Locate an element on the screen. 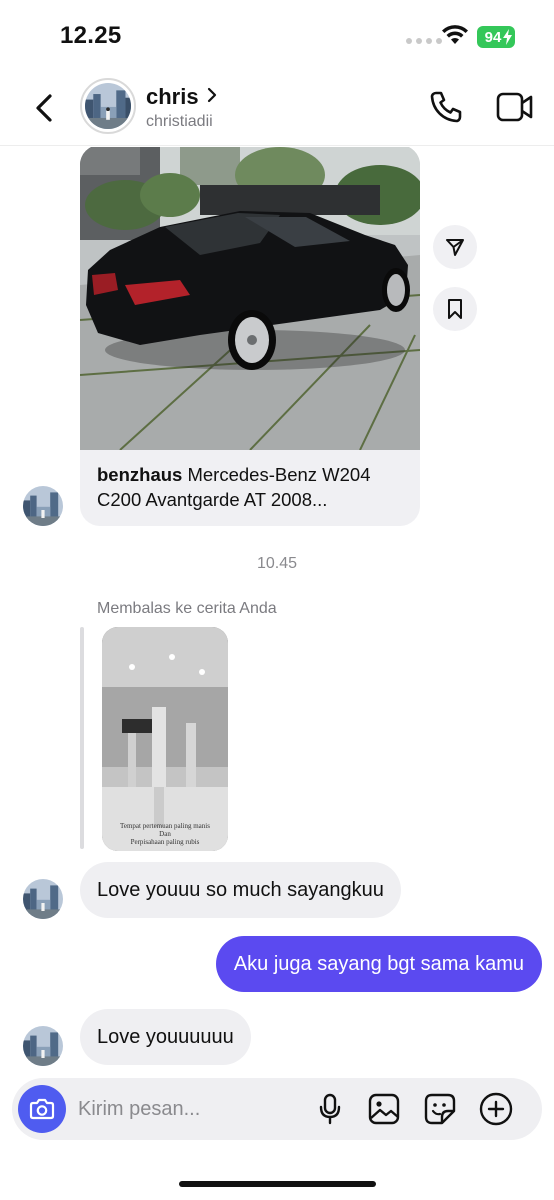  battery-indicator: 94 is located at coordinates (496, 37).